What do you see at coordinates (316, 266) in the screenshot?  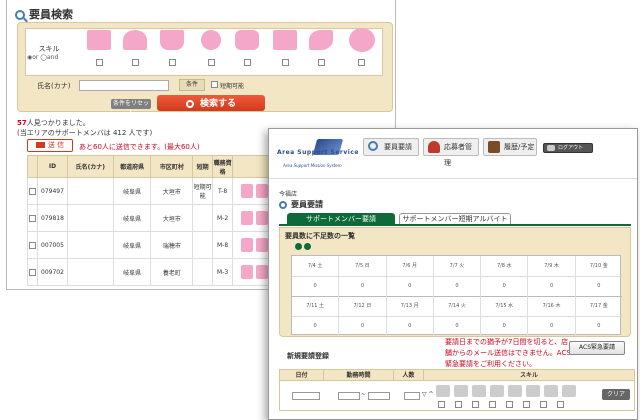 I see `calendar-date: 7/4 土` at bounding box center [316, 266].